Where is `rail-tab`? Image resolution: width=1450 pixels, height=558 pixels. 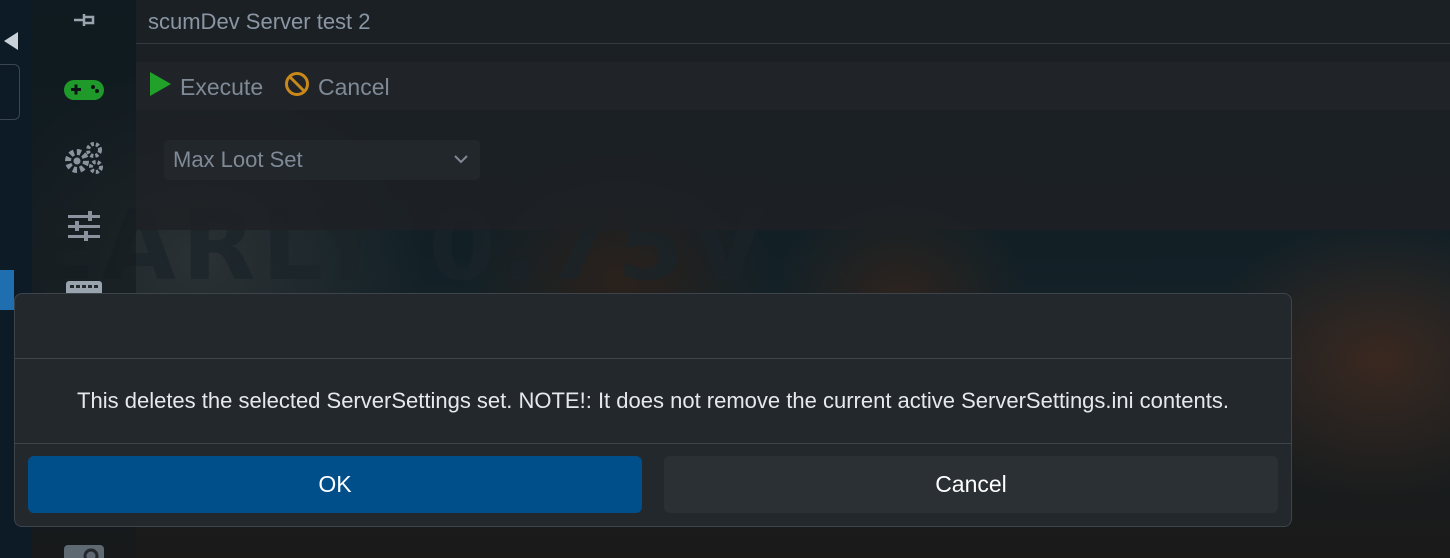 rail-tab is located at coordinates (10, 92).